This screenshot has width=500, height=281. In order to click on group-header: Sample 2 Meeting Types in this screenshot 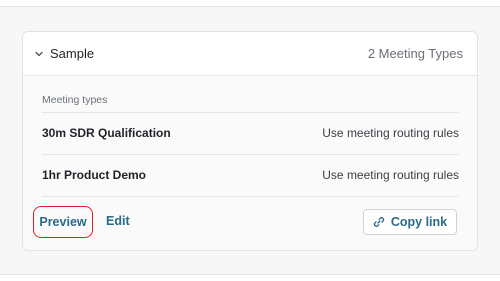, I will do `click(250, 54)`.